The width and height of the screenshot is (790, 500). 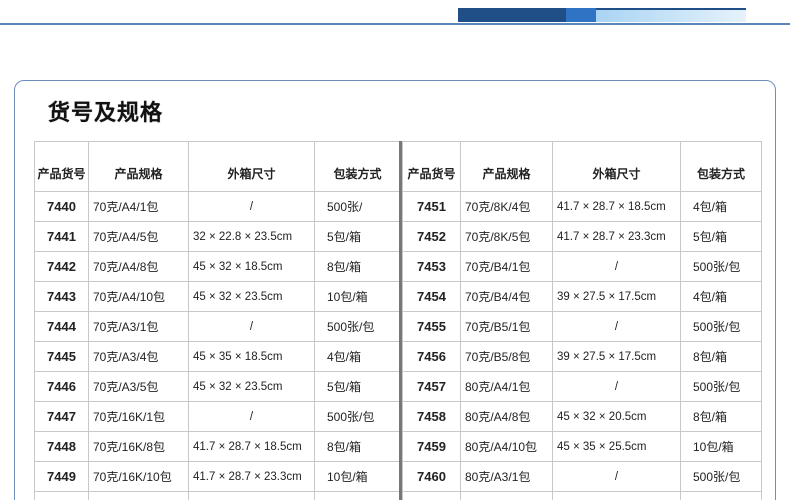 What do you see at coordinates (506, 236) in the screenshot?
I see `cell-spec: 70克/8K/5包` at bounding box center [506, 236].